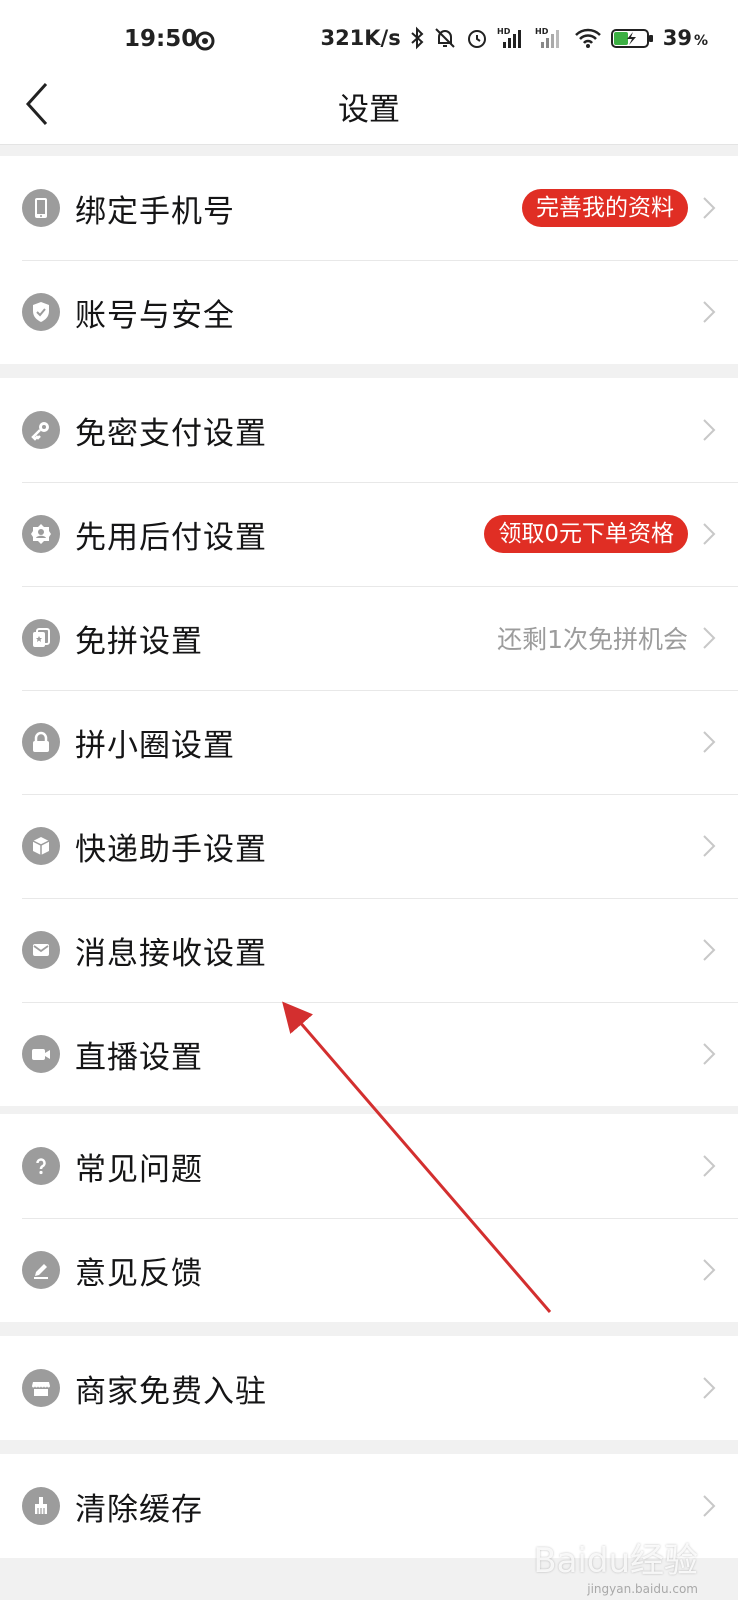 The image size is (738, 1600). I want to click on row-label: 账号与安全, so click(155, 315).